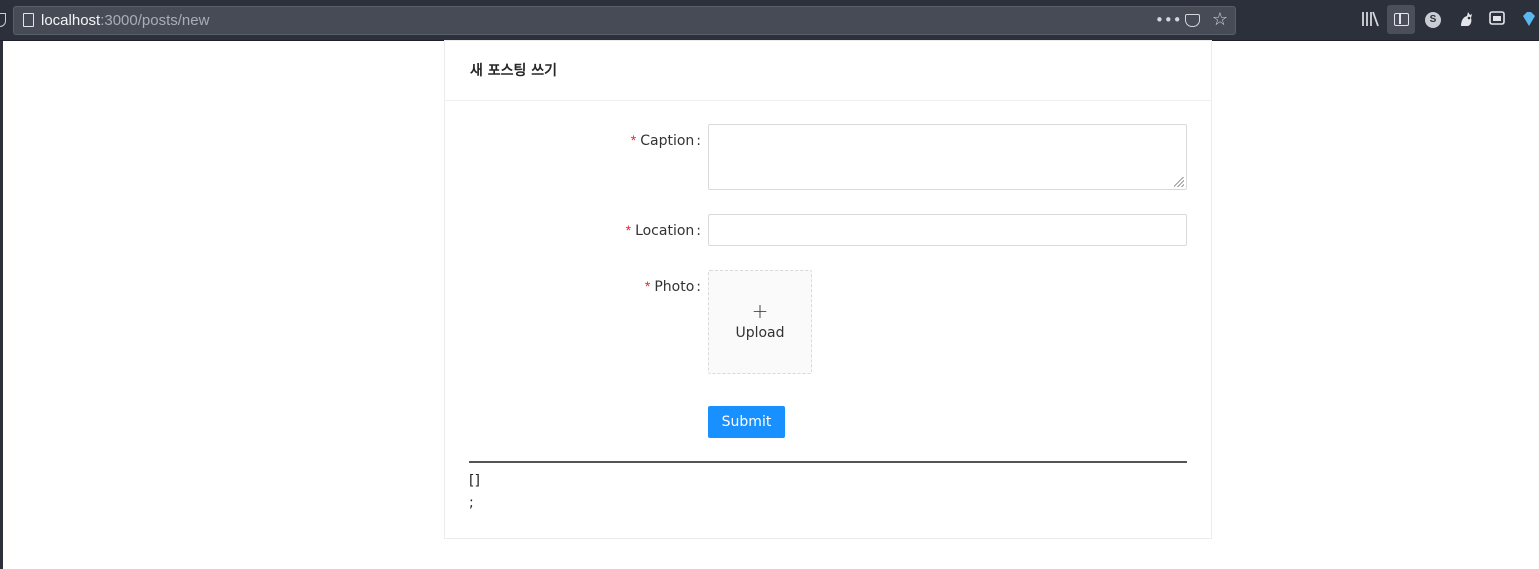  Describe the element at coordinates (28, 20) in the screenshot. I see `page-icon` at that location.